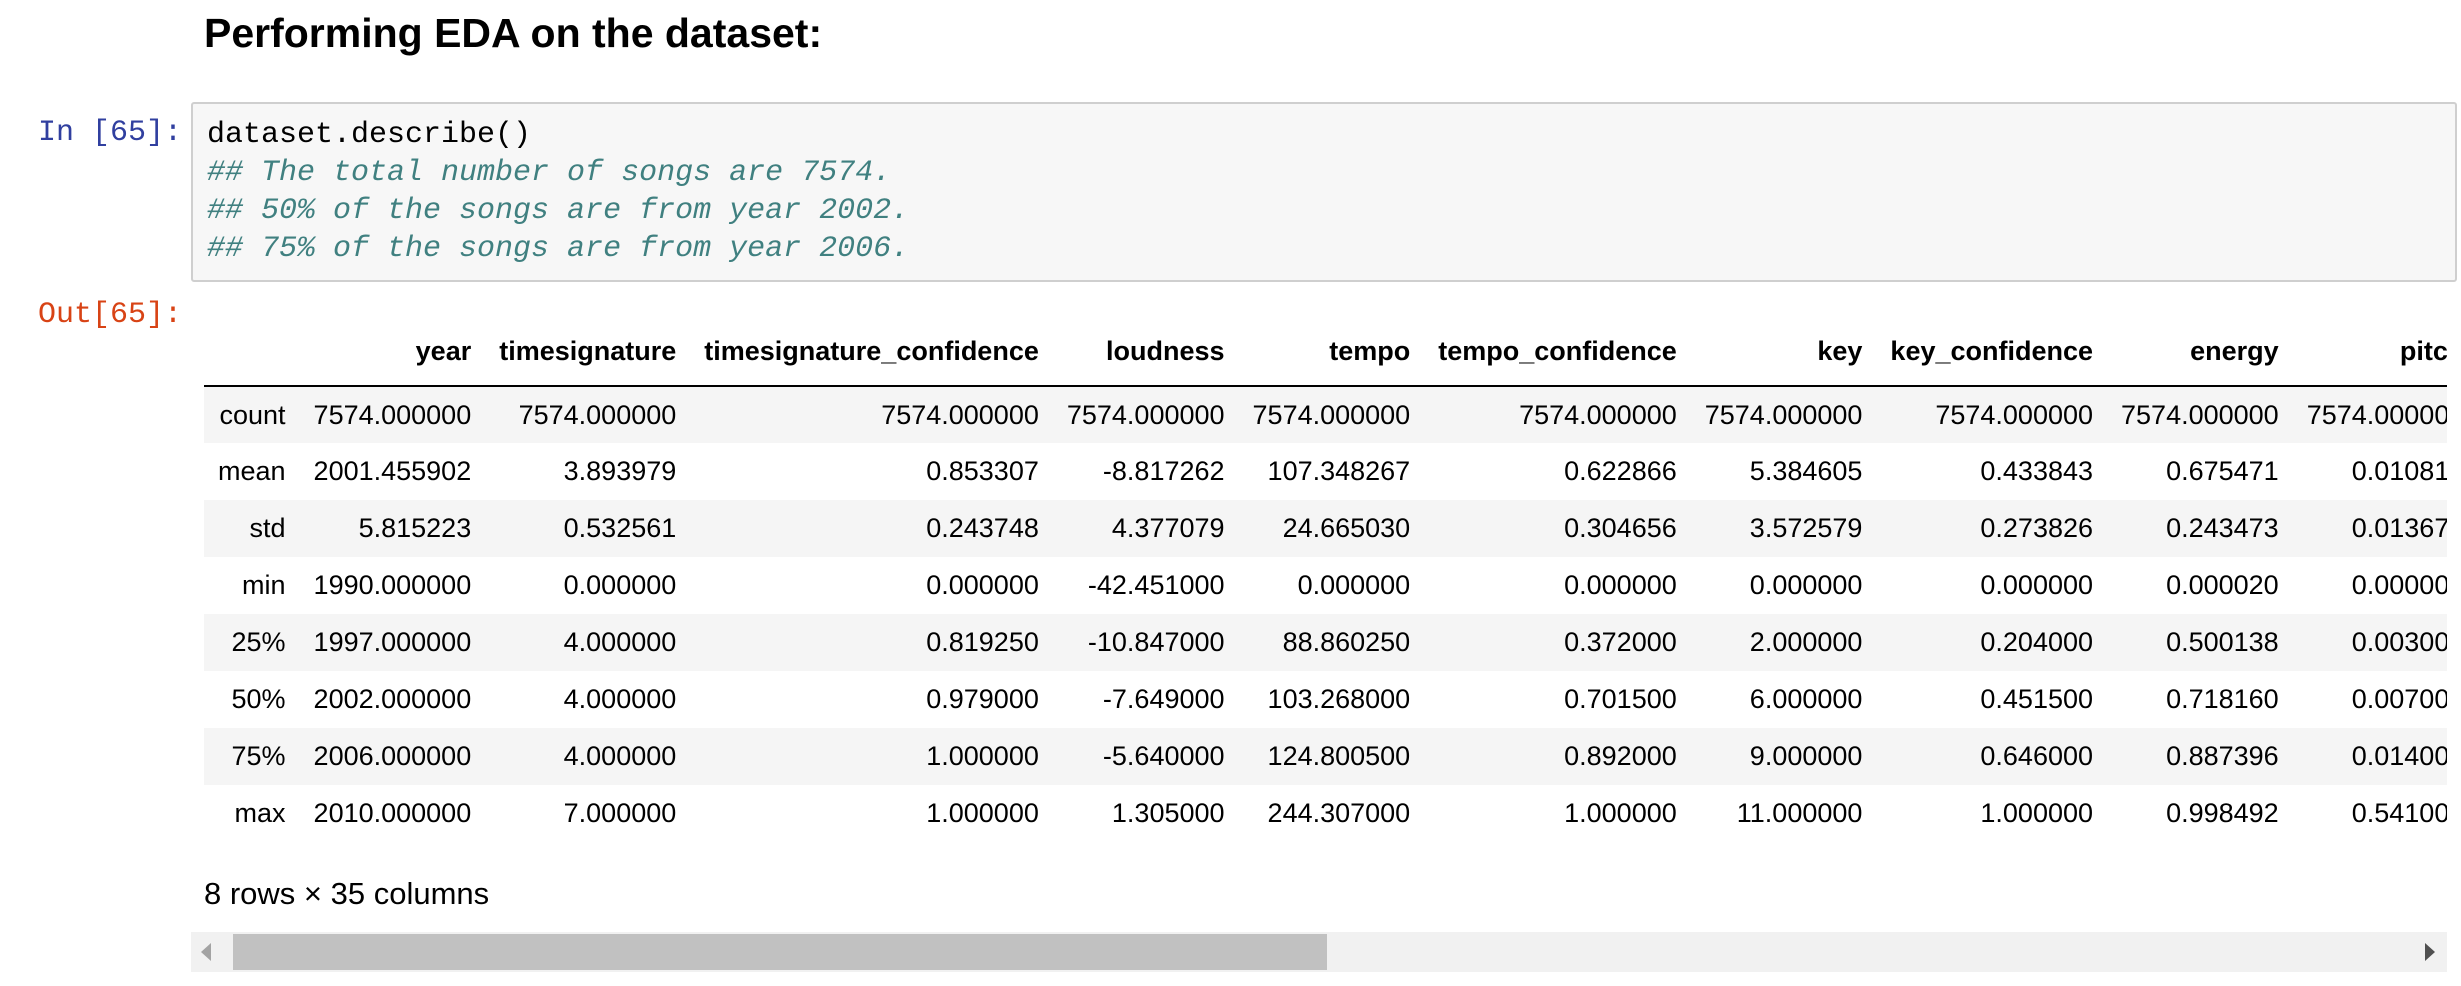 The height and width of the screenshot is (986, 2461). What do you see at coordinates (110, 315) in the screenshot?
I see `output-prompt: Out[65]:` at bounding box center [110, 315].